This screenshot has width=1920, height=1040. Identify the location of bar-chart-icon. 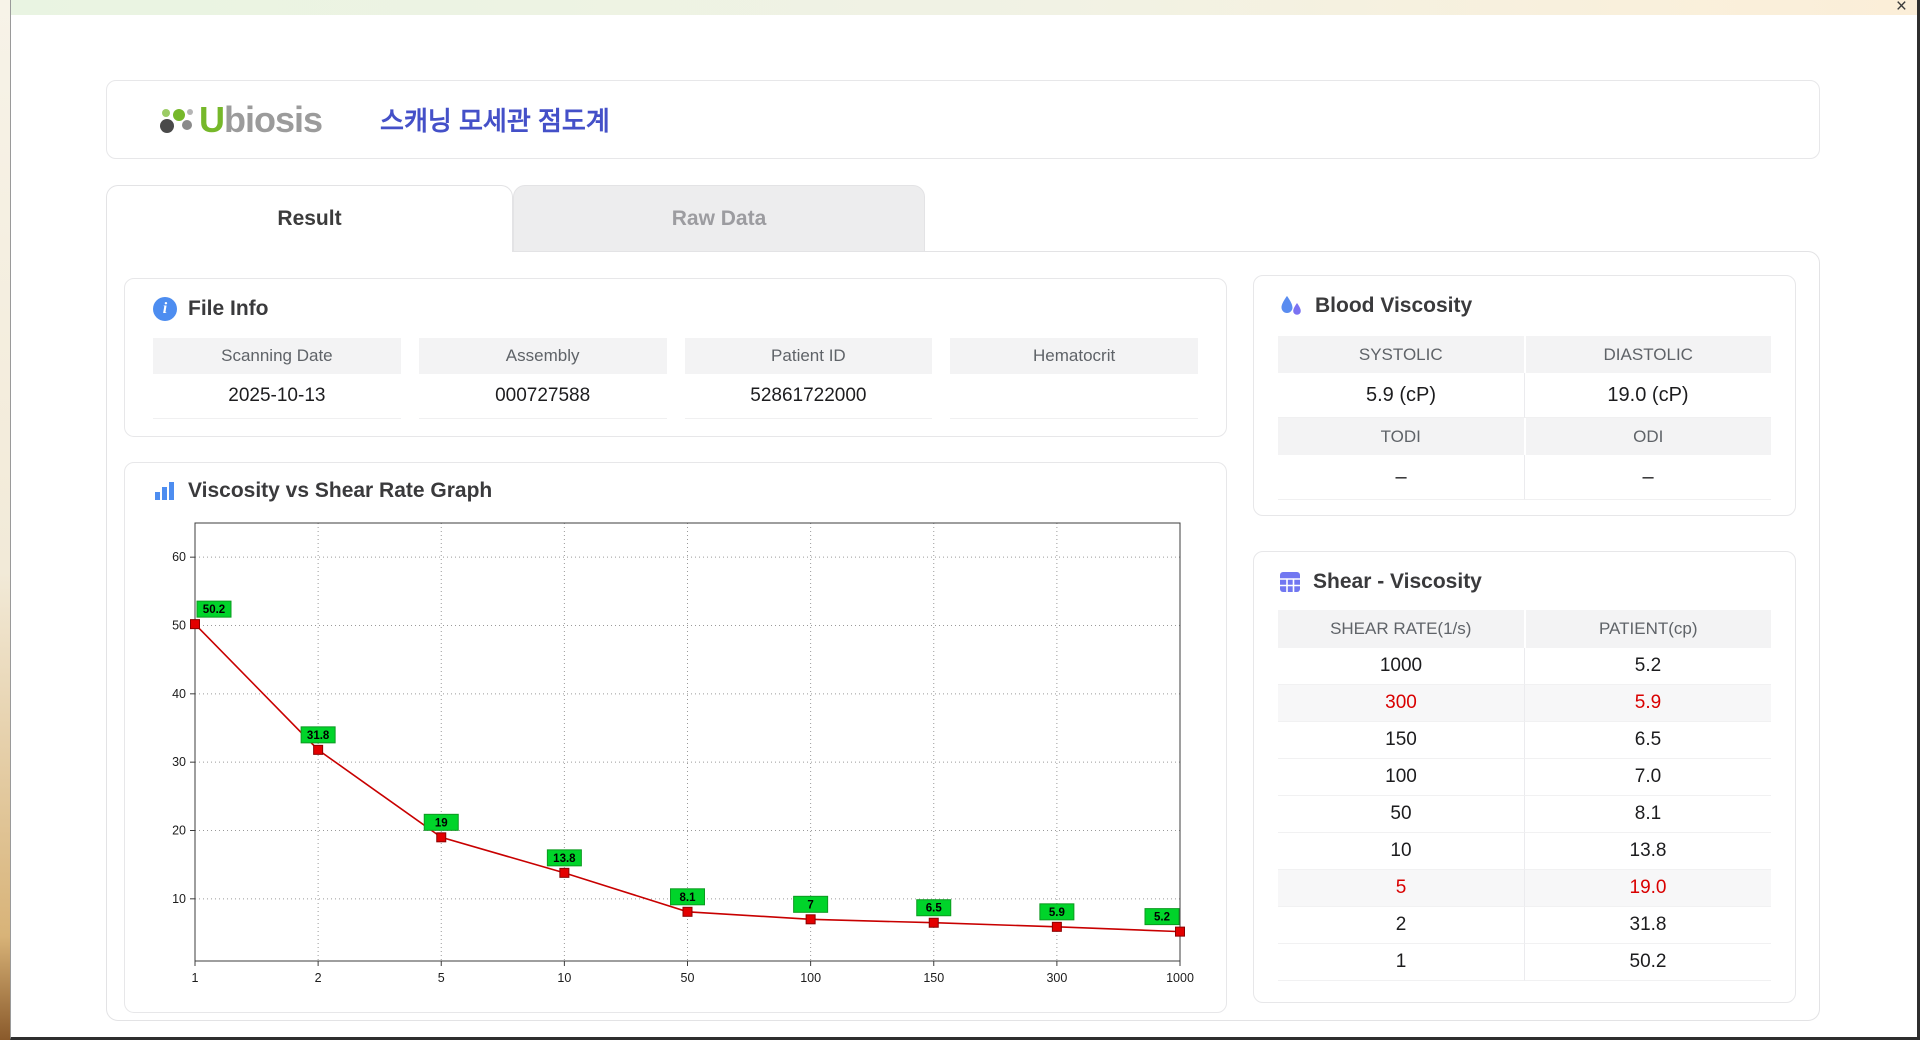
(165, 491).